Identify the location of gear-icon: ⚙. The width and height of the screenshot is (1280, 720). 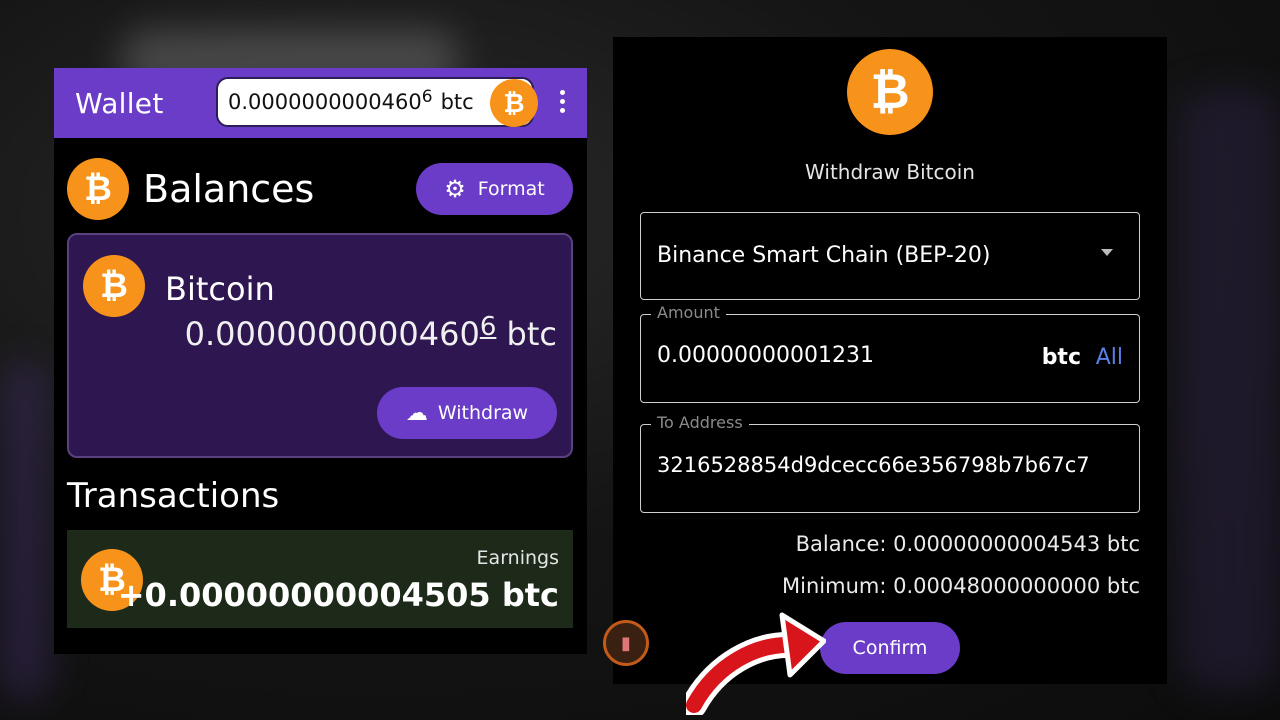
(455, 189).